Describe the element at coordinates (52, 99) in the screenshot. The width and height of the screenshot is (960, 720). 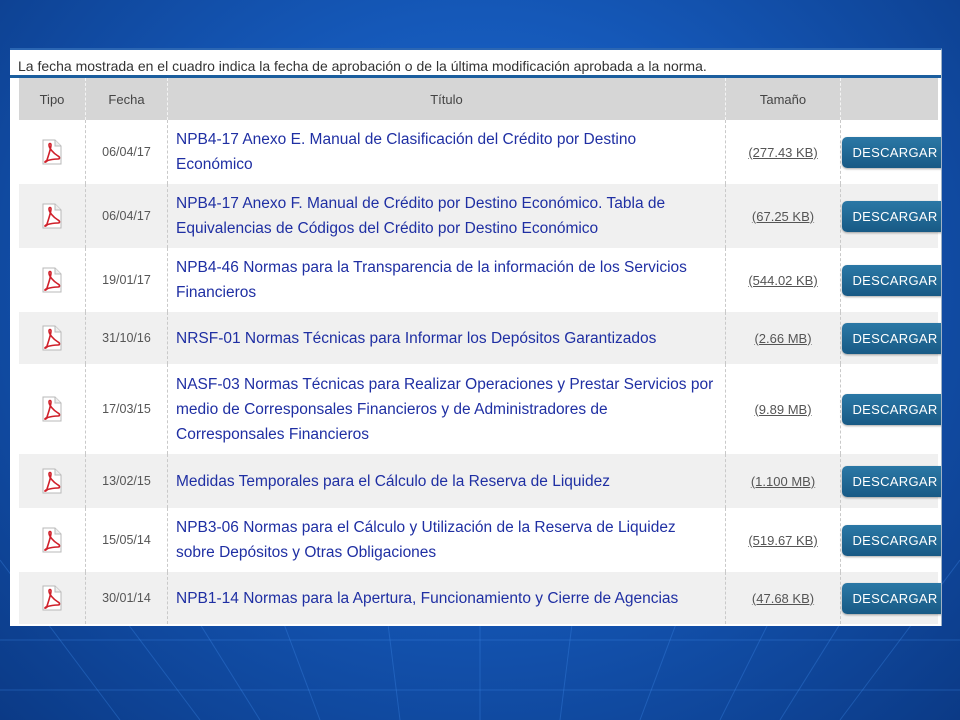
I see `column-header-tipo: Tipo` at that location.